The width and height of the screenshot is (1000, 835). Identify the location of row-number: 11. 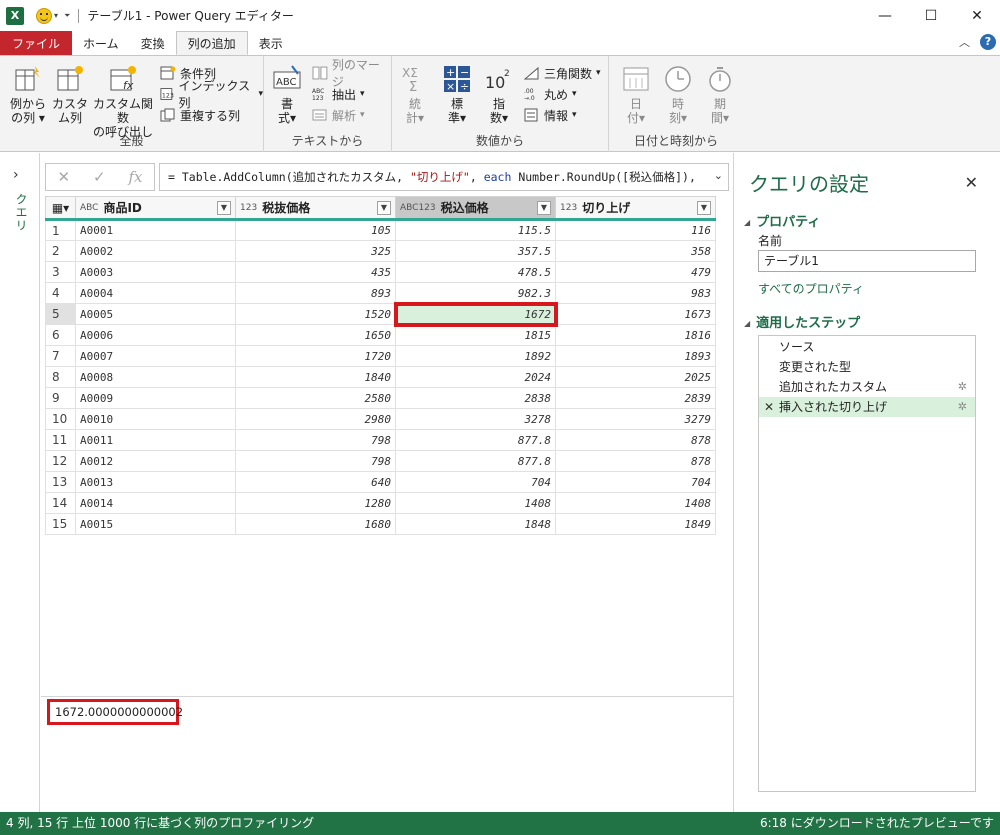
(60, 440).